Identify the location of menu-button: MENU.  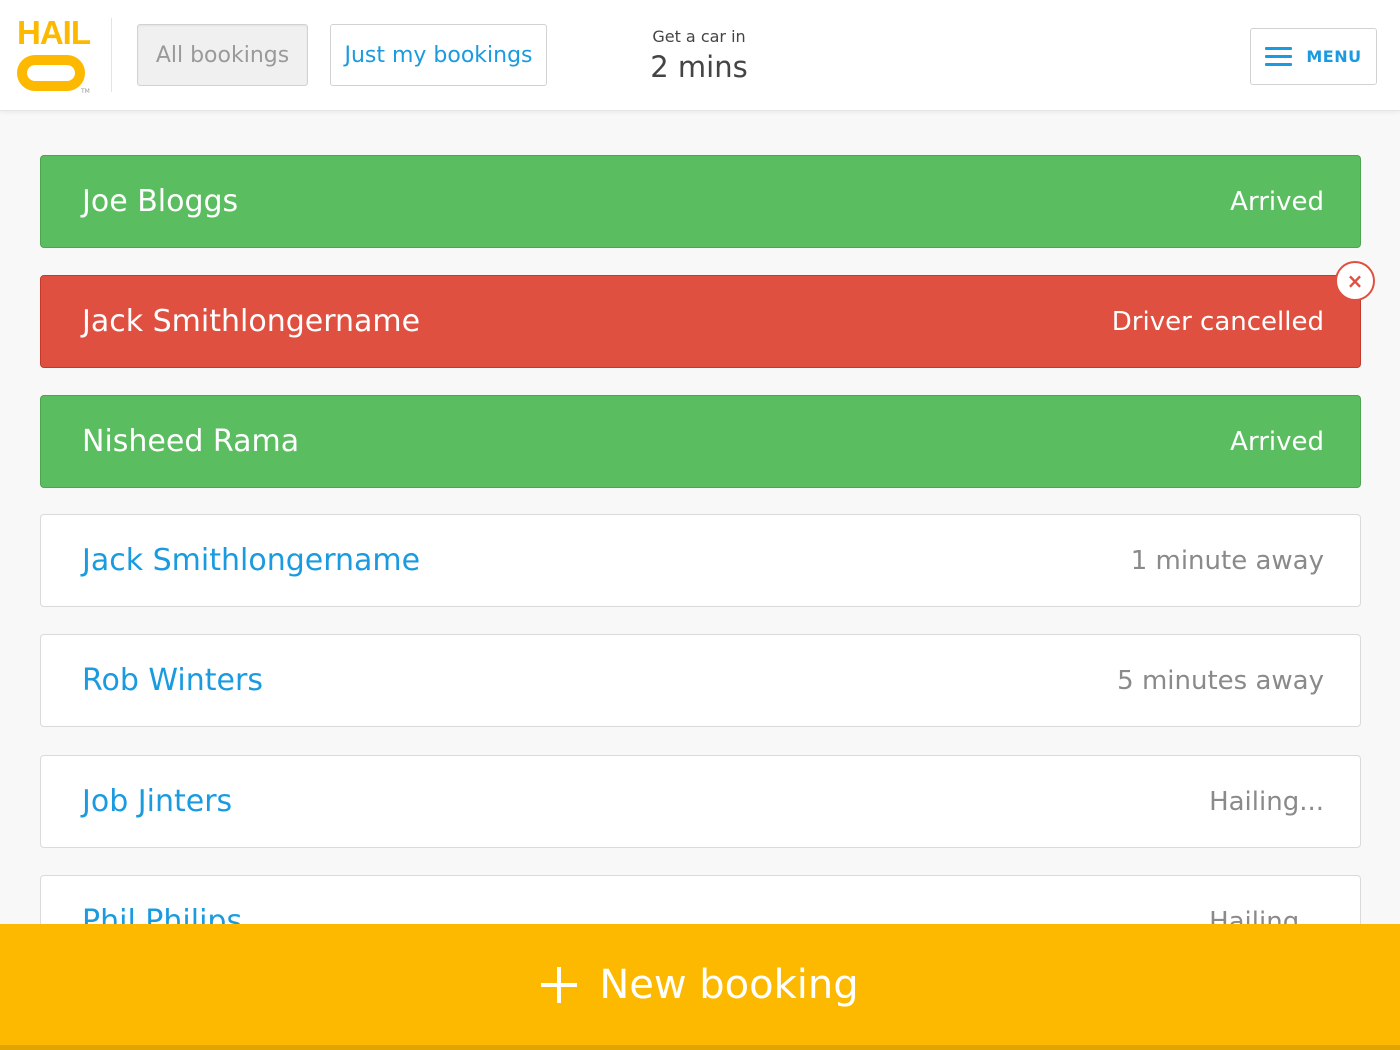
(1313, 56).